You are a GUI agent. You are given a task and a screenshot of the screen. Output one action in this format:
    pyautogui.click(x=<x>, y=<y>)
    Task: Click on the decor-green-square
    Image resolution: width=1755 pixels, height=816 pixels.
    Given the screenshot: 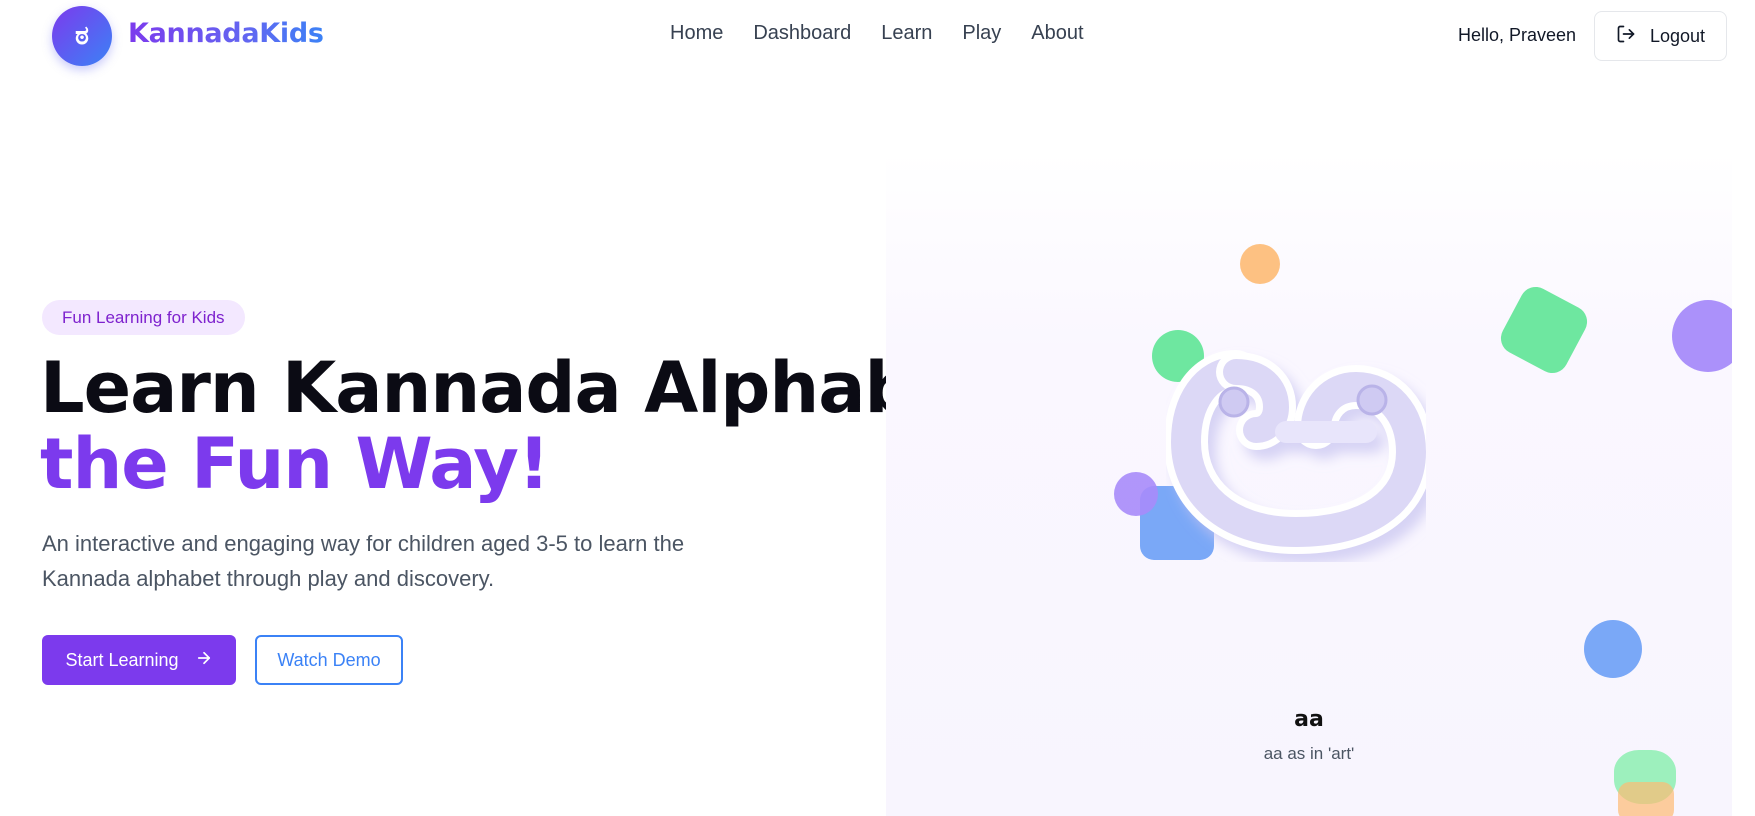 What is the action you would take?
    pyautogui.click(x=1544, y=330)
    